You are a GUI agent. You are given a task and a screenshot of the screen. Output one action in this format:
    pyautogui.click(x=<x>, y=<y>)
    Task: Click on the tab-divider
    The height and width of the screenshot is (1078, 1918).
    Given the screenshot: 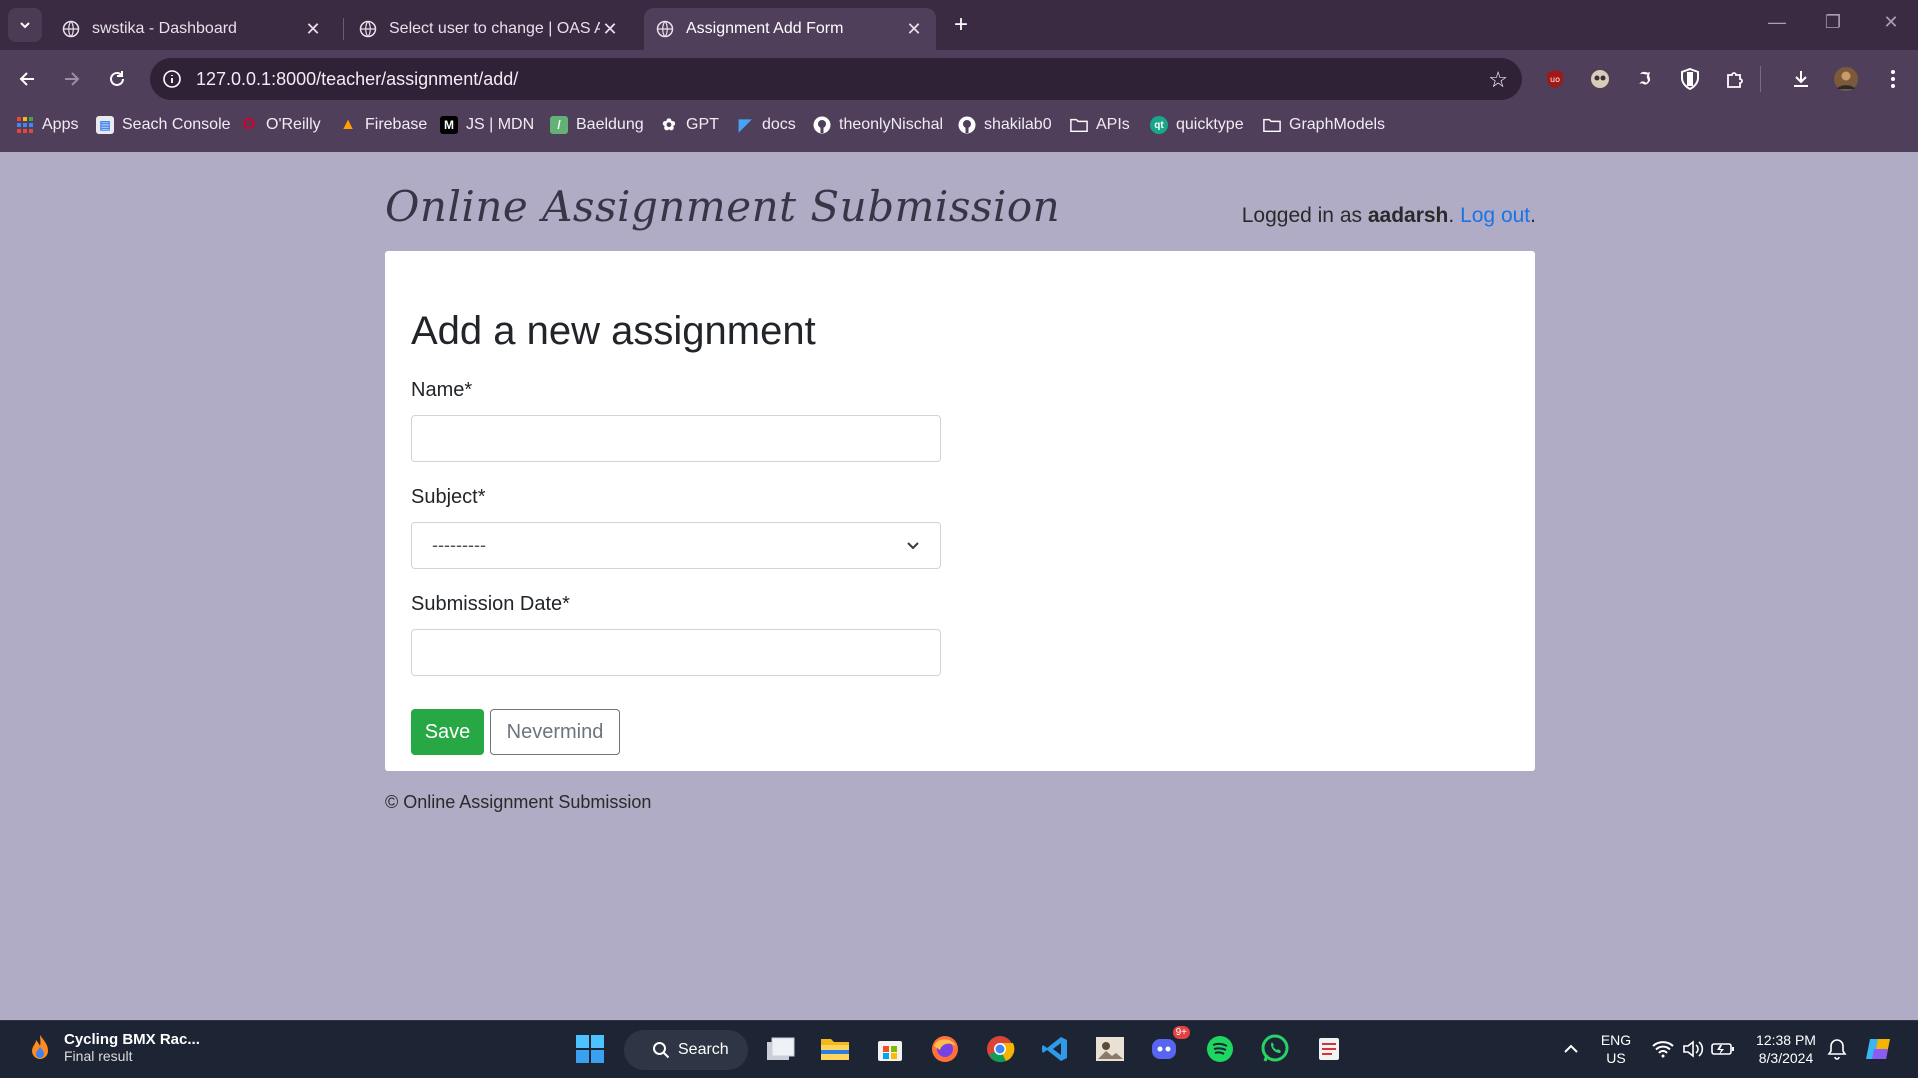 What is the action you would take?
    pyautogui.click(x=343, y=29)
    